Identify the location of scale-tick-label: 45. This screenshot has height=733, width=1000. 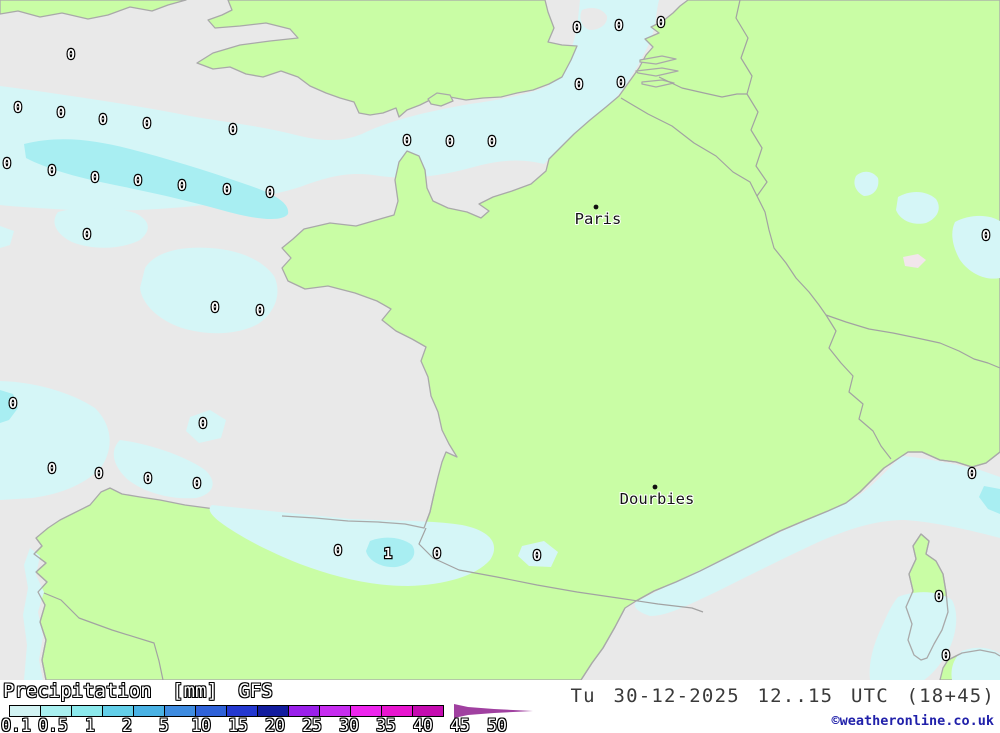
(460, 724).